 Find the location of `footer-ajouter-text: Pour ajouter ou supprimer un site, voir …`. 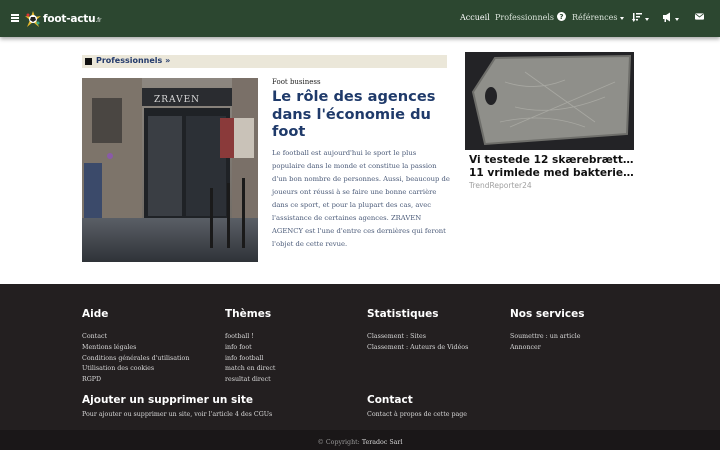

footer-ajouter-text: Pour ajouter ou supprimer un site, voir … is located at coordinates (177, 415).